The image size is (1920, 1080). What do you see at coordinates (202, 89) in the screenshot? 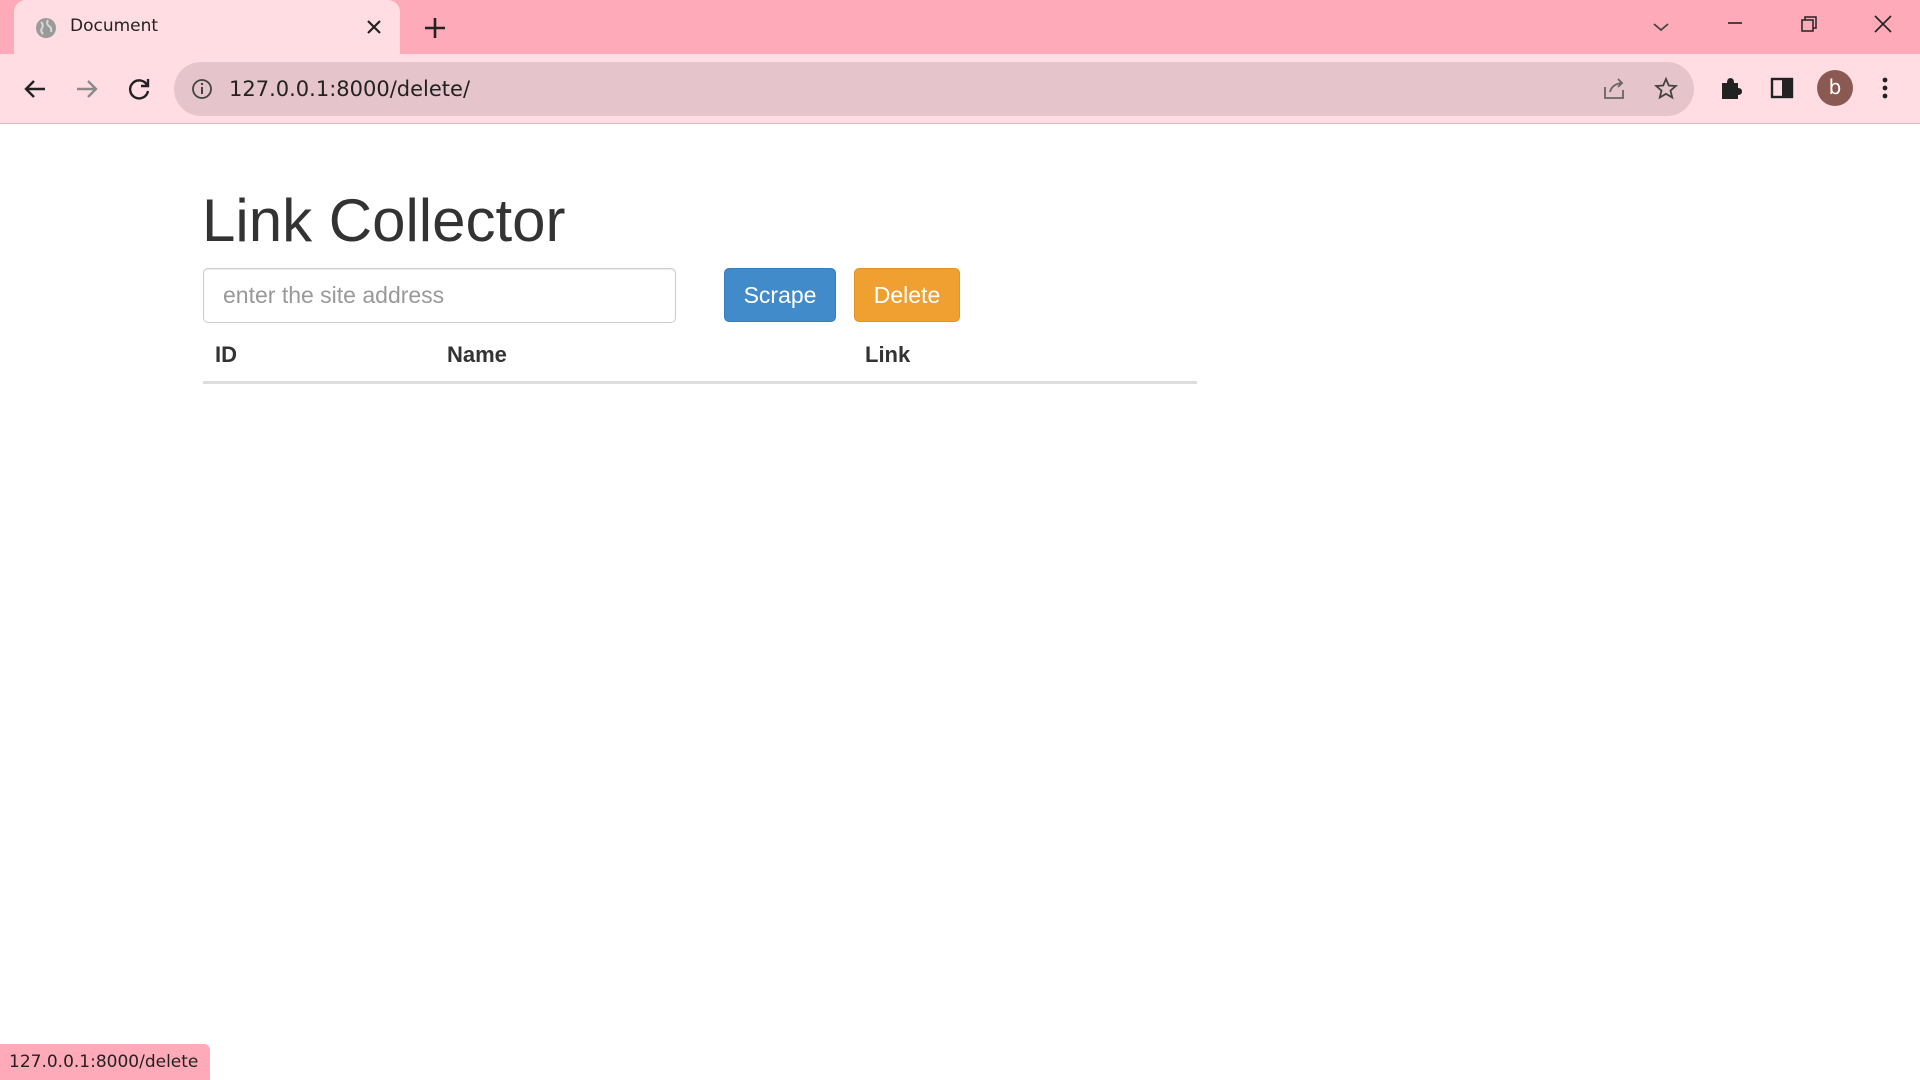
I see `site-info-icon` at bounding box center [202, 89].